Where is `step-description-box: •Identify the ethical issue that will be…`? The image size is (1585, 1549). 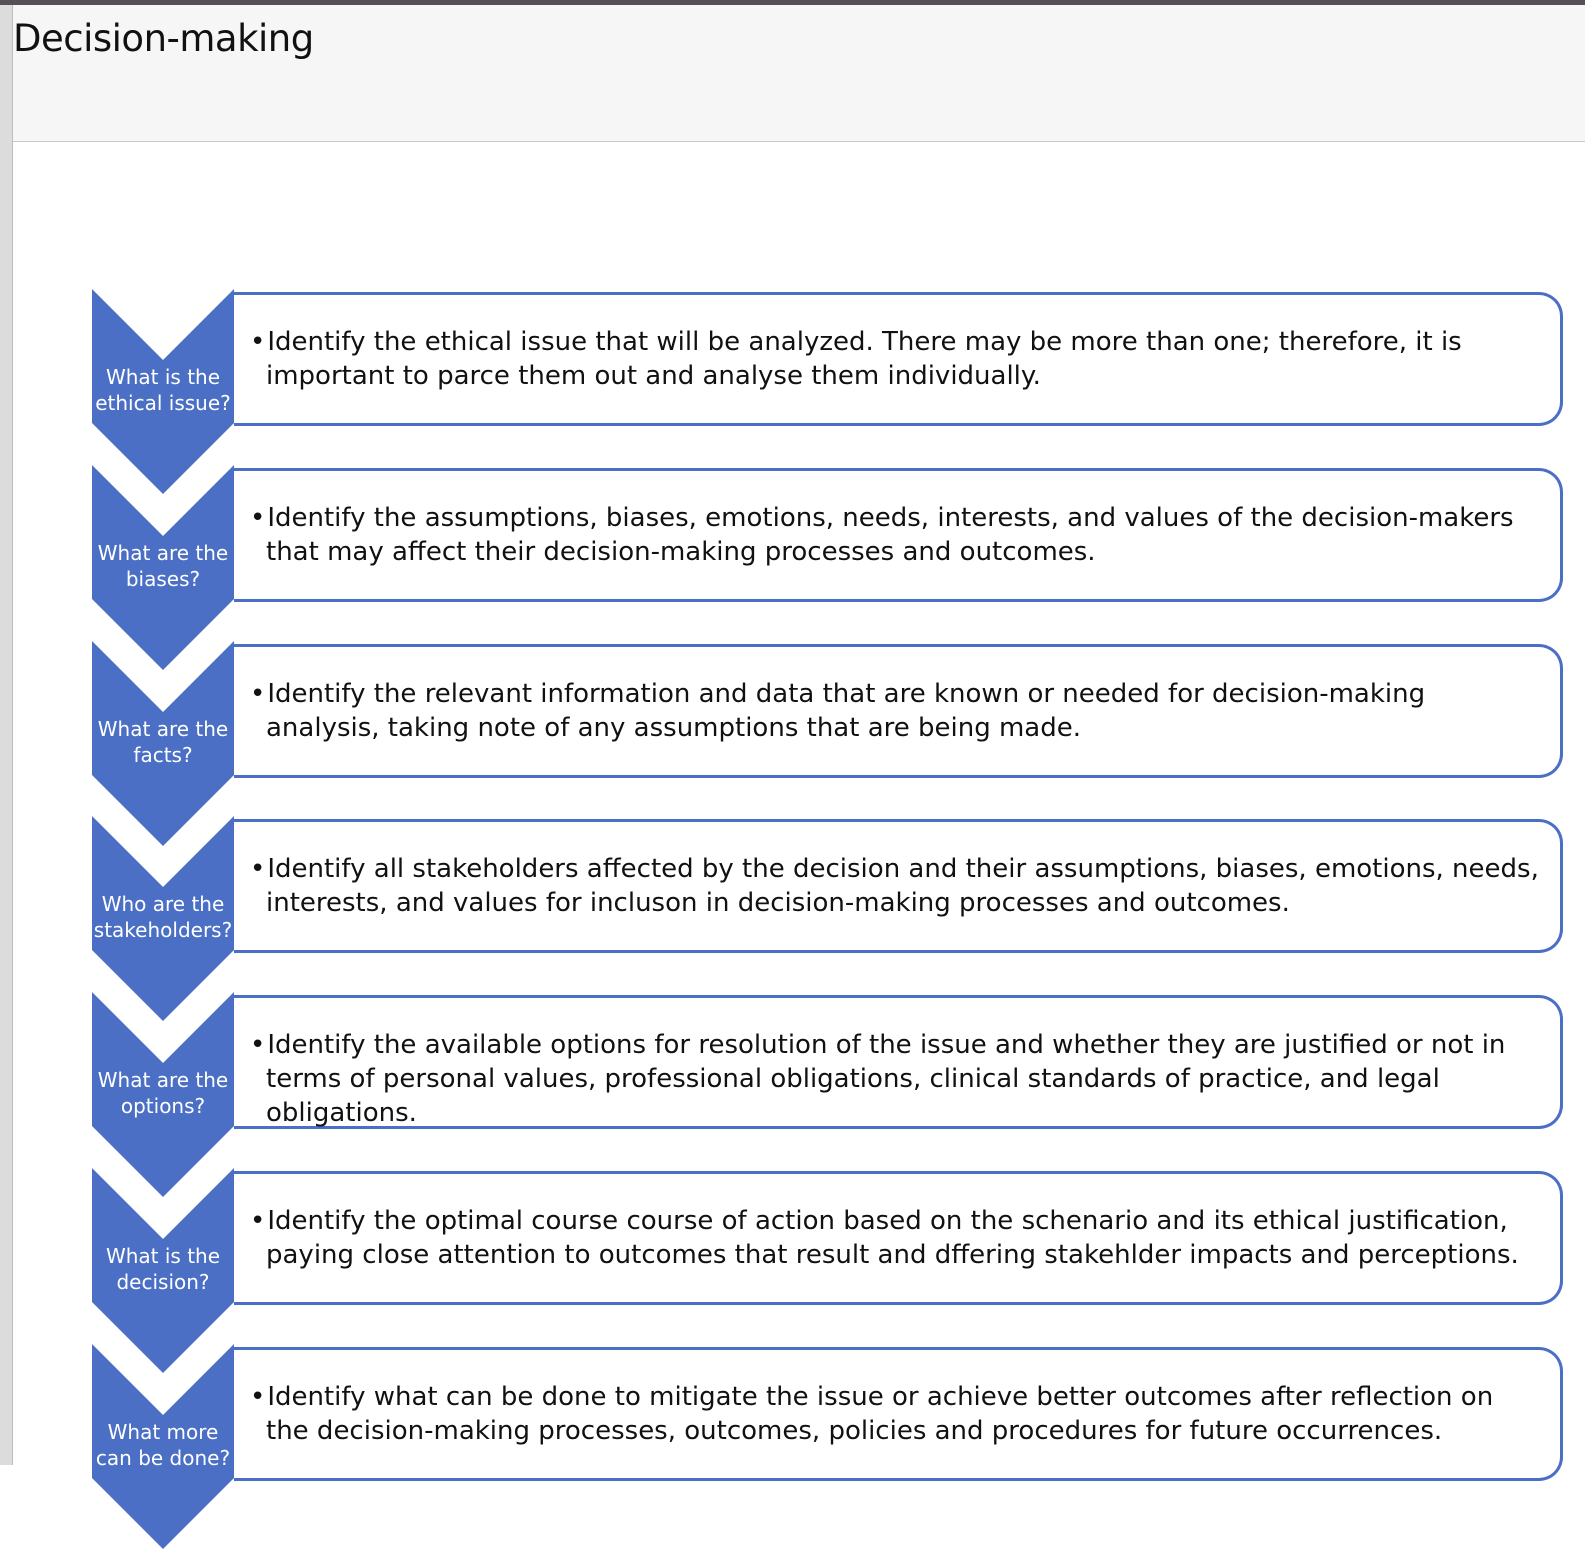 step-description-box: •Identify the ethical issue that will be… is located at coordinates (898, 359).